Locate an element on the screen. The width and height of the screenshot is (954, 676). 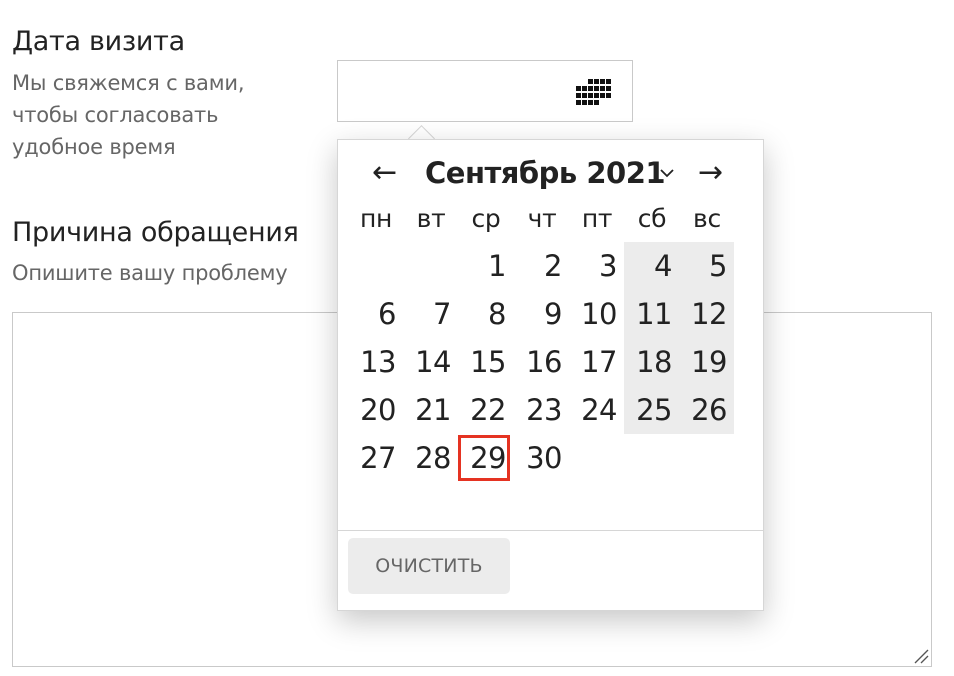
weekday-wed: ср is located at coordinates (486, 218).